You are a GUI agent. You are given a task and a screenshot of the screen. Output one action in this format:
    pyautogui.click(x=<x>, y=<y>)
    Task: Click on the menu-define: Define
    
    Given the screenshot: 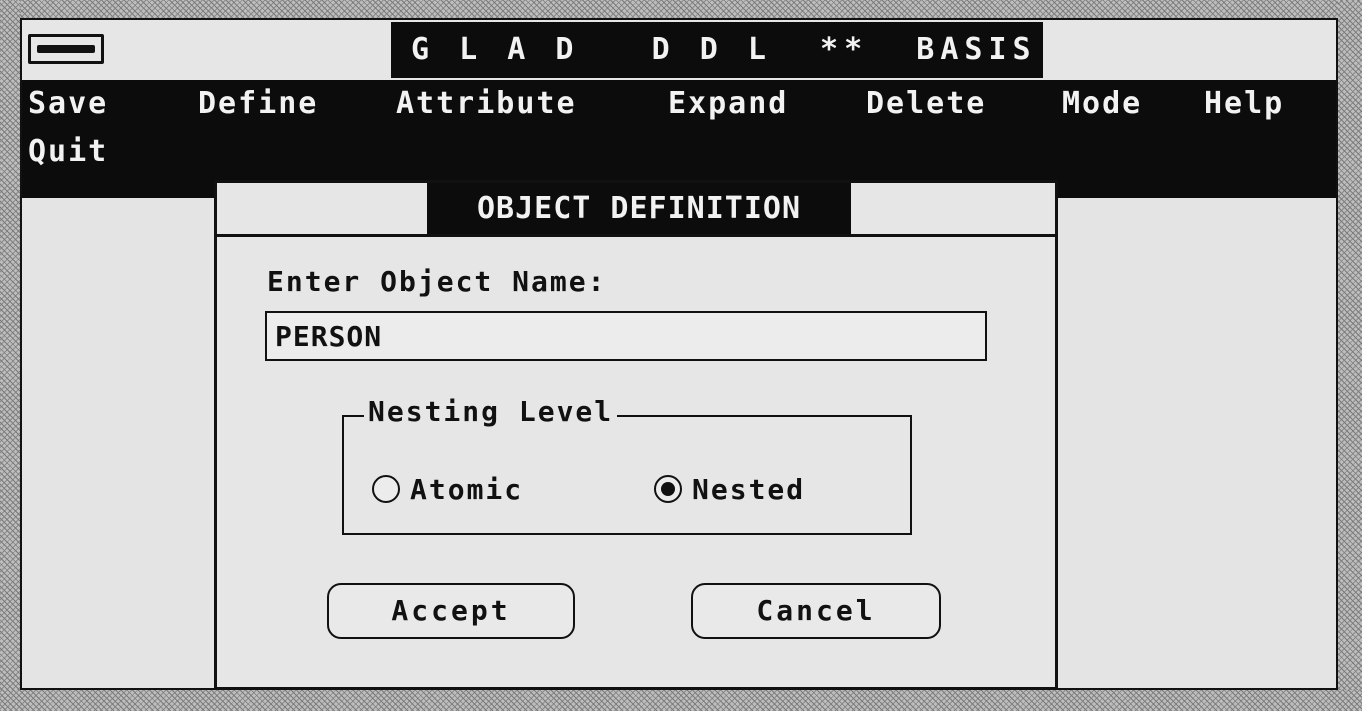 What is the action you would take?
    pyautogui.click(x=258, y=104)
    